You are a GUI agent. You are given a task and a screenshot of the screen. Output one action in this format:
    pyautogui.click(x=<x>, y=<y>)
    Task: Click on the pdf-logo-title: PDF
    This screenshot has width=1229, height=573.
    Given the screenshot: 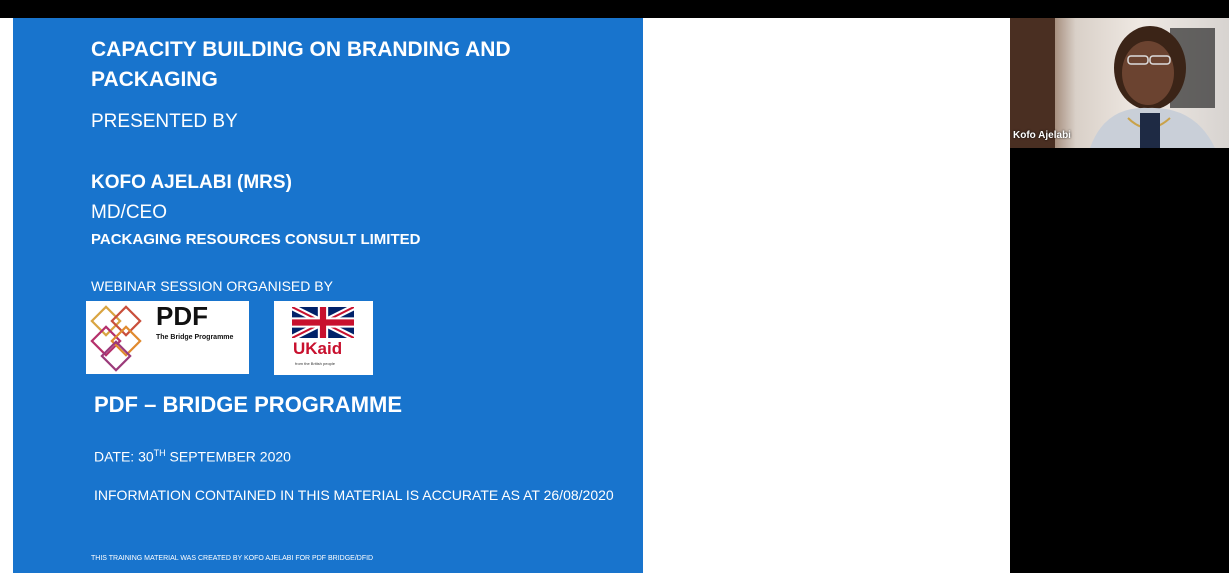 What is the action you would take?
    pyautogui.click(x=182, y=316)
    